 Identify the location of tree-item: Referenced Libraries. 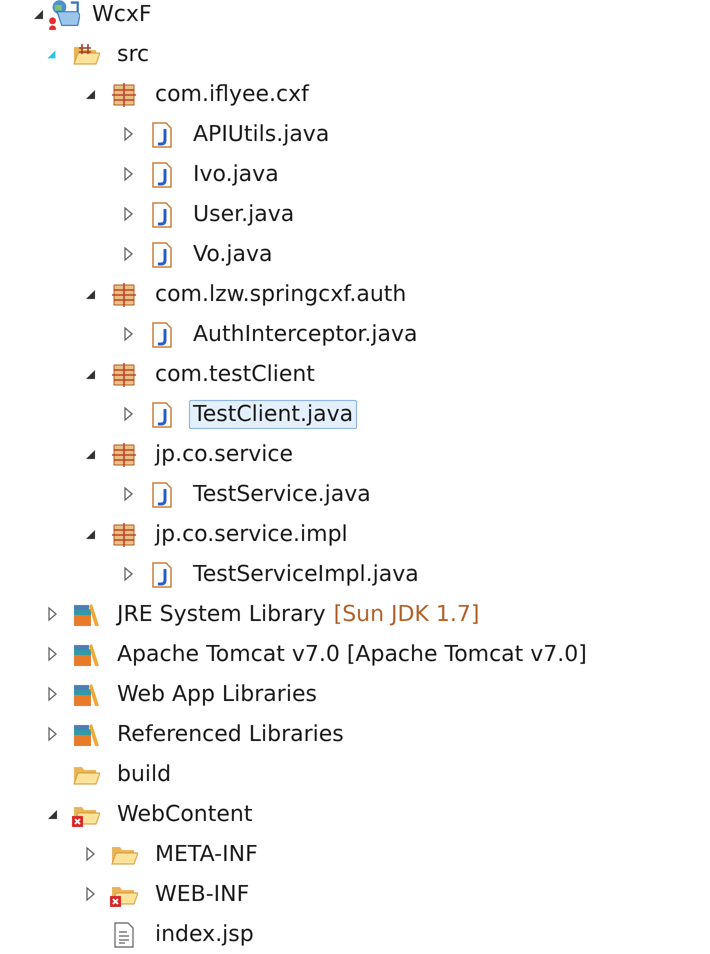
(230, 734).